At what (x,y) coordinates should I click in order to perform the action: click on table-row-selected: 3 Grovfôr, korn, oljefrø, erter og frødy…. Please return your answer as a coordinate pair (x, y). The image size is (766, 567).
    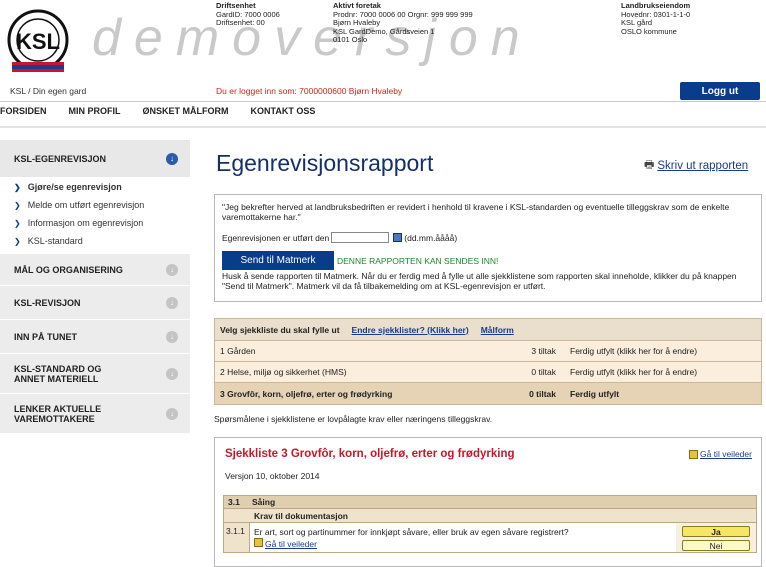
    Looking at the image, I should click on (488, 393).